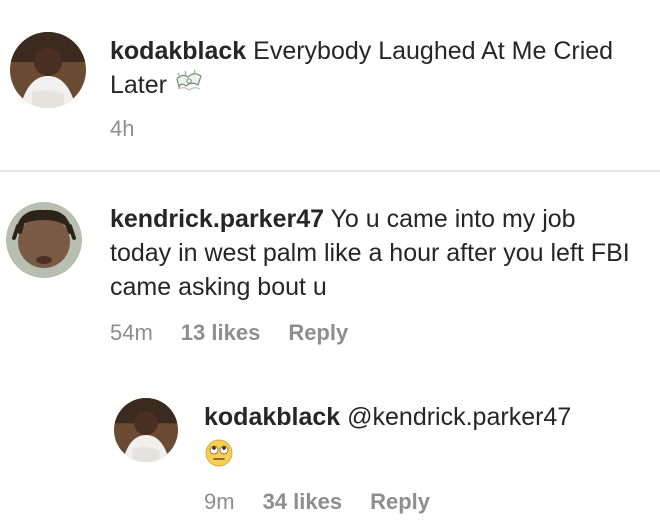 Image resolution: width=660 pixels, height=524 pixels. Describe the element at coordinates (370, 129) in the screenshot. I see `comment-1-meta: 4h` at that location.